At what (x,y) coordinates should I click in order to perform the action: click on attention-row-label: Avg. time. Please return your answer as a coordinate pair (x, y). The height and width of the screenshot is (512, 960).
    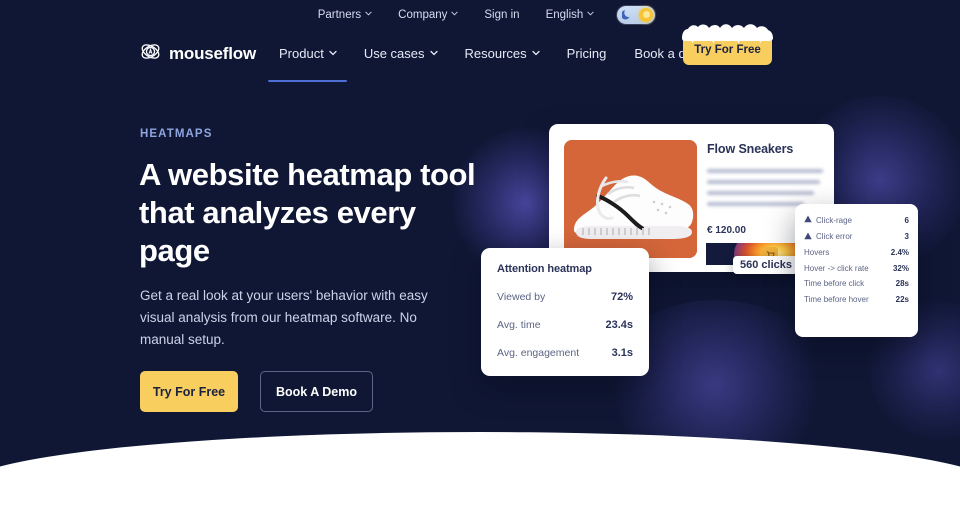
    Looking at the image, I should click on (519, 325).